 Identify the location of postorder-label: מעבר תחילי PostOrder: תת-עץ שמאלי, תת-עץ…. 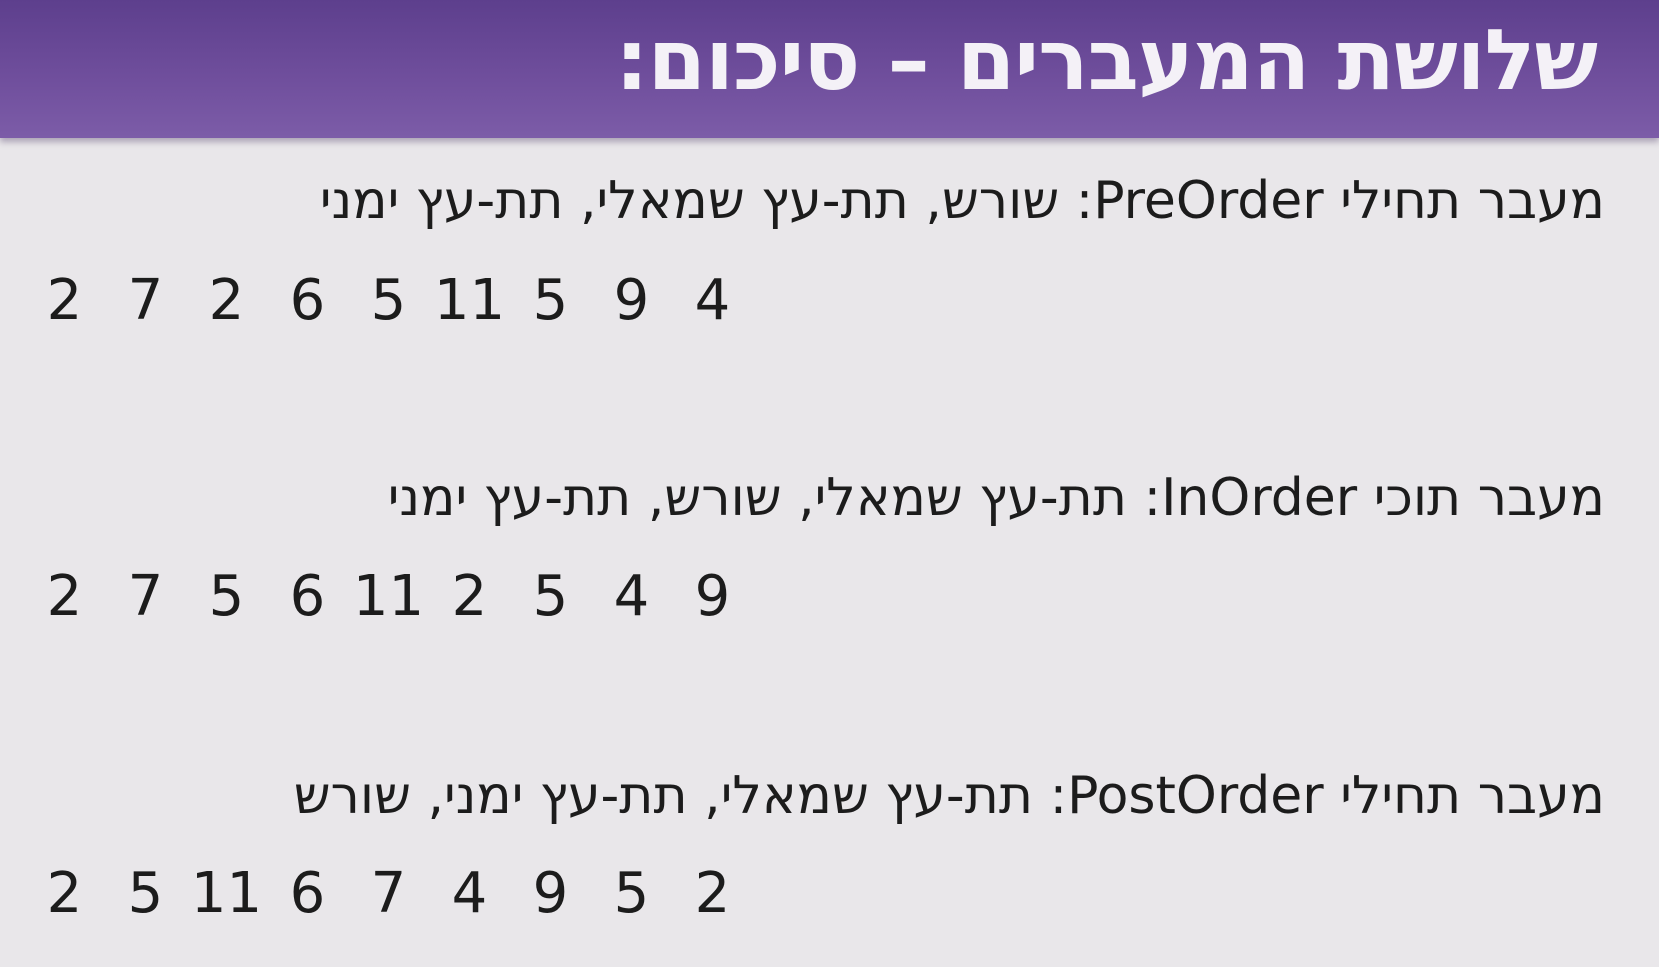
(949, 796).